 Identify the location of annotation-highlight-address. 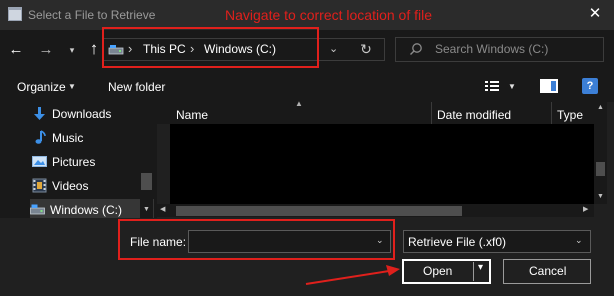
(210, 47).